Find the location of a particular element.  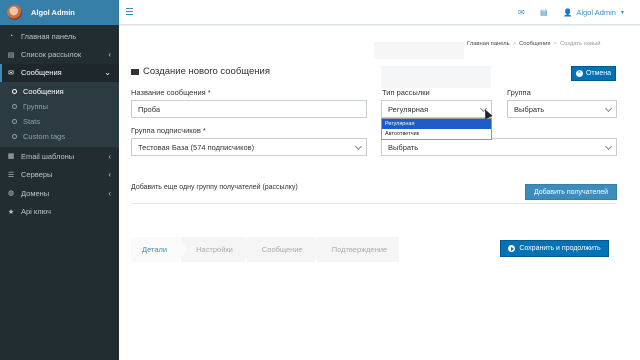

sidebar-user-panel: Algol Admin is located at coordinates (59, 12).